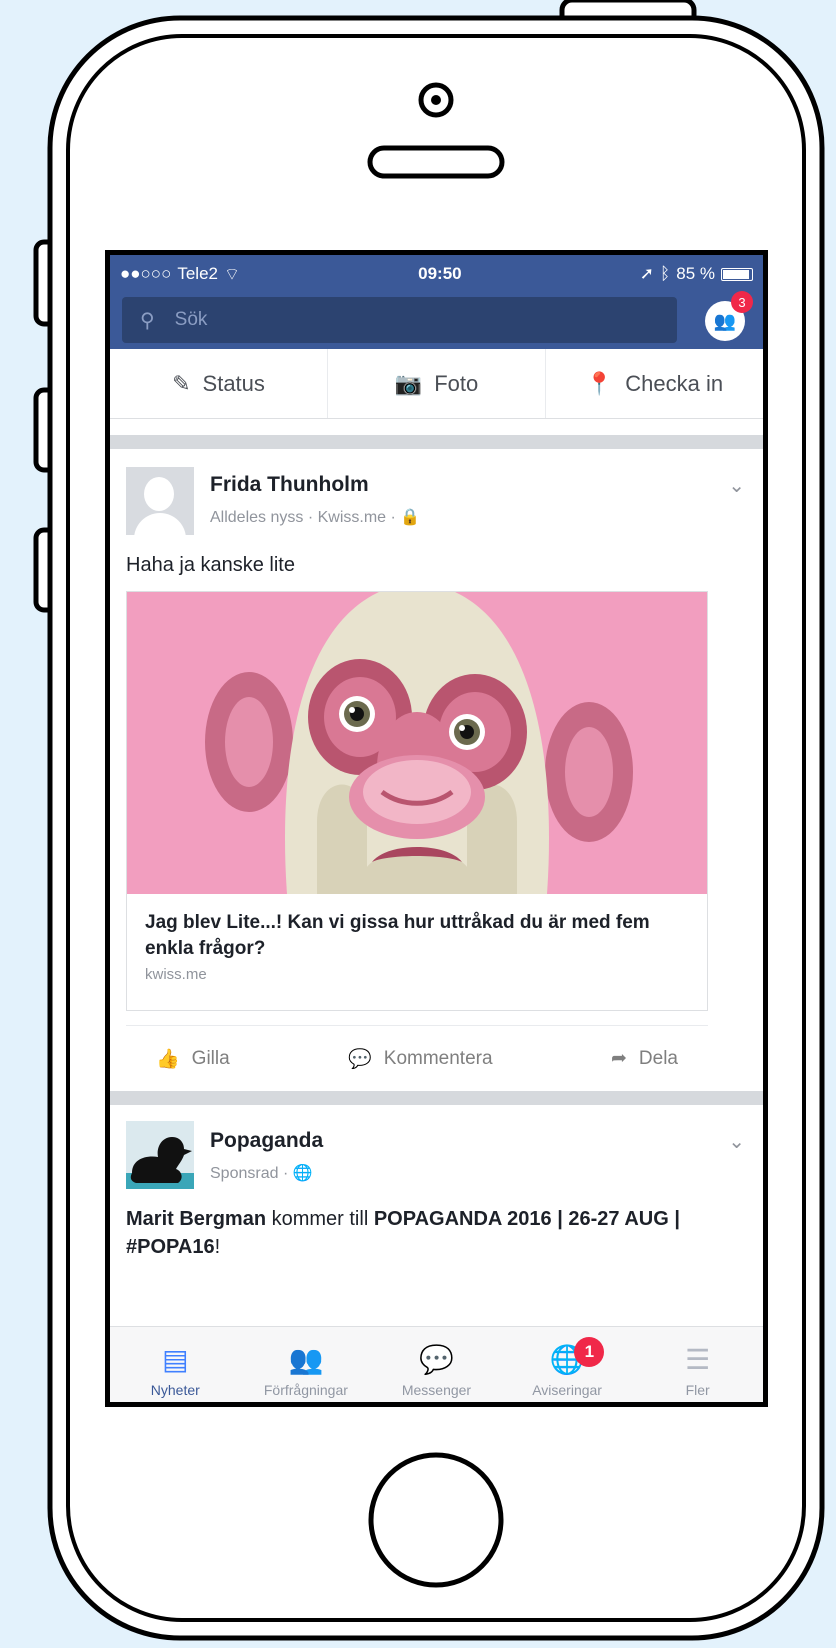 Image resolution: width=836 pixels, height=1648 pixels. Describe the element at coordinates (599, 383) in the screenshot. I see `location-pin-icon: 📍` at that location.